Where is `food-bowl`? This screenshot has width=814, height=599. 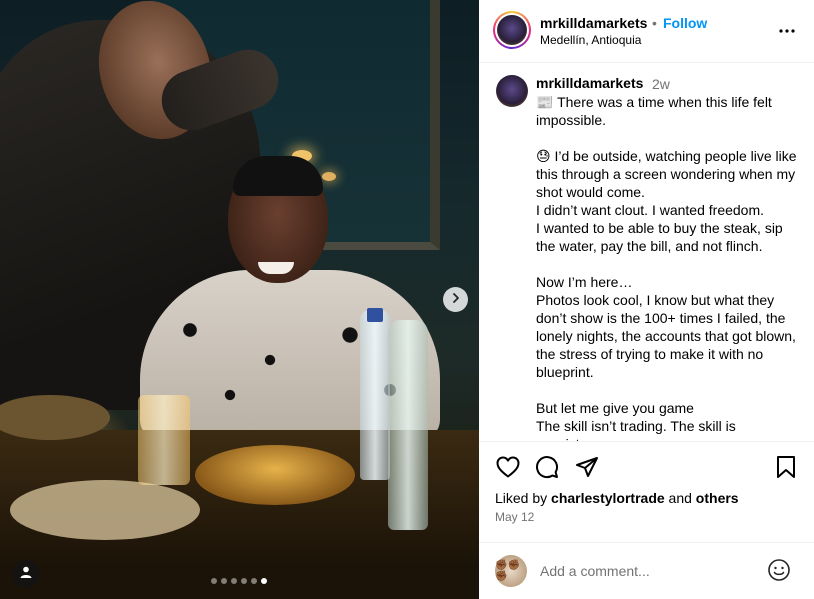
food-bowl is located at coordinates (275, 475).